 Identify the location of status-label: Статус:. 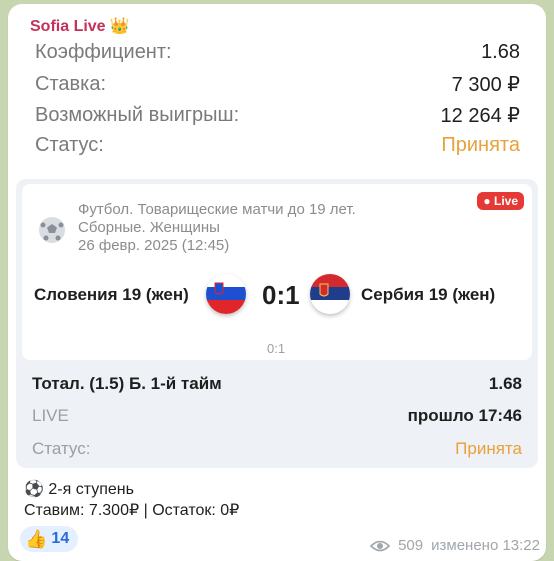
(69, 145).